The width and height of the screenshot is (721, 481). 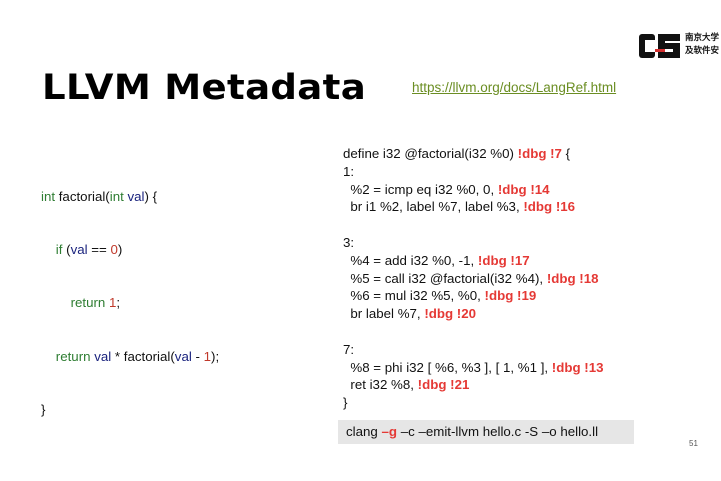 What do you see at coordinates (549, 207) in the screenshot?
I see `dbg-annotation: !dbg !16` at bounding box center [549, 207].